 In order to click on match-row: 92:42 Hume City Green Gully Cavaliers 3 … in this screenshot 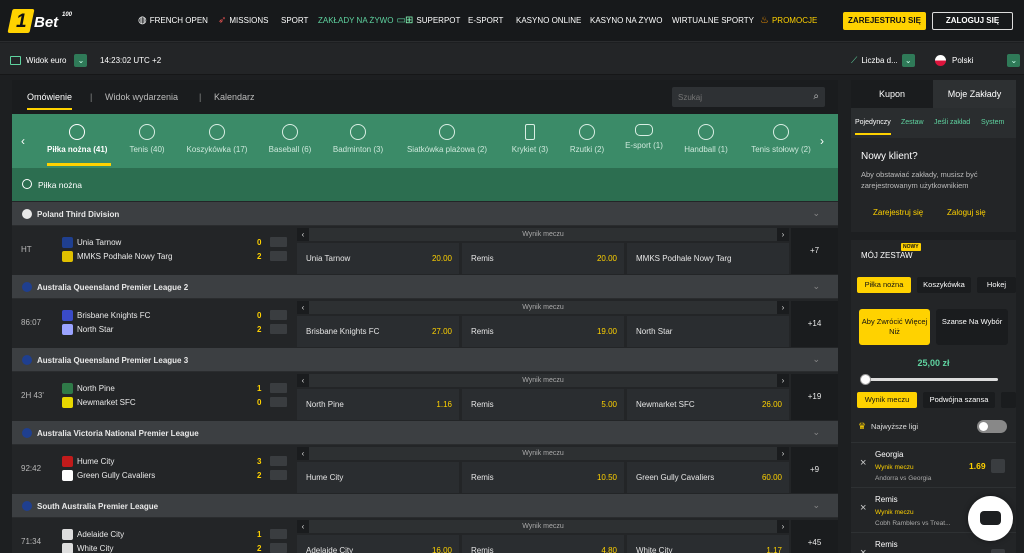, I will do `click(425, 470)`.